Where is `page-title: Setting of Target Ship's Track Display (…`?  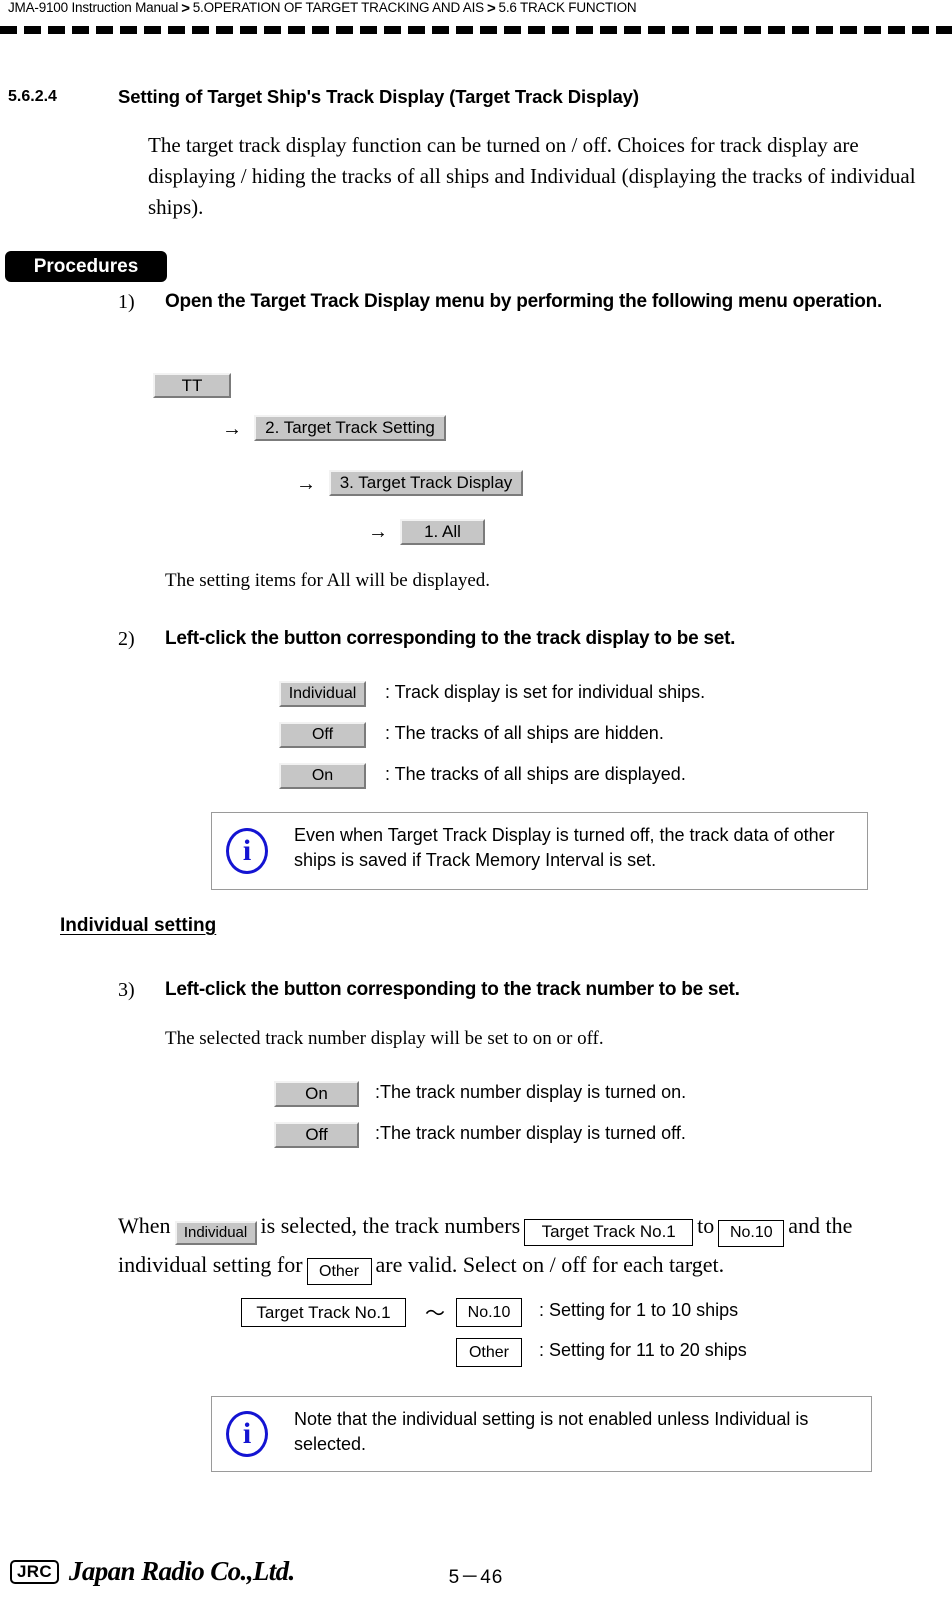 page-title: Setting of Target Ship's Track Display (… is located at coordinates (378, 96).